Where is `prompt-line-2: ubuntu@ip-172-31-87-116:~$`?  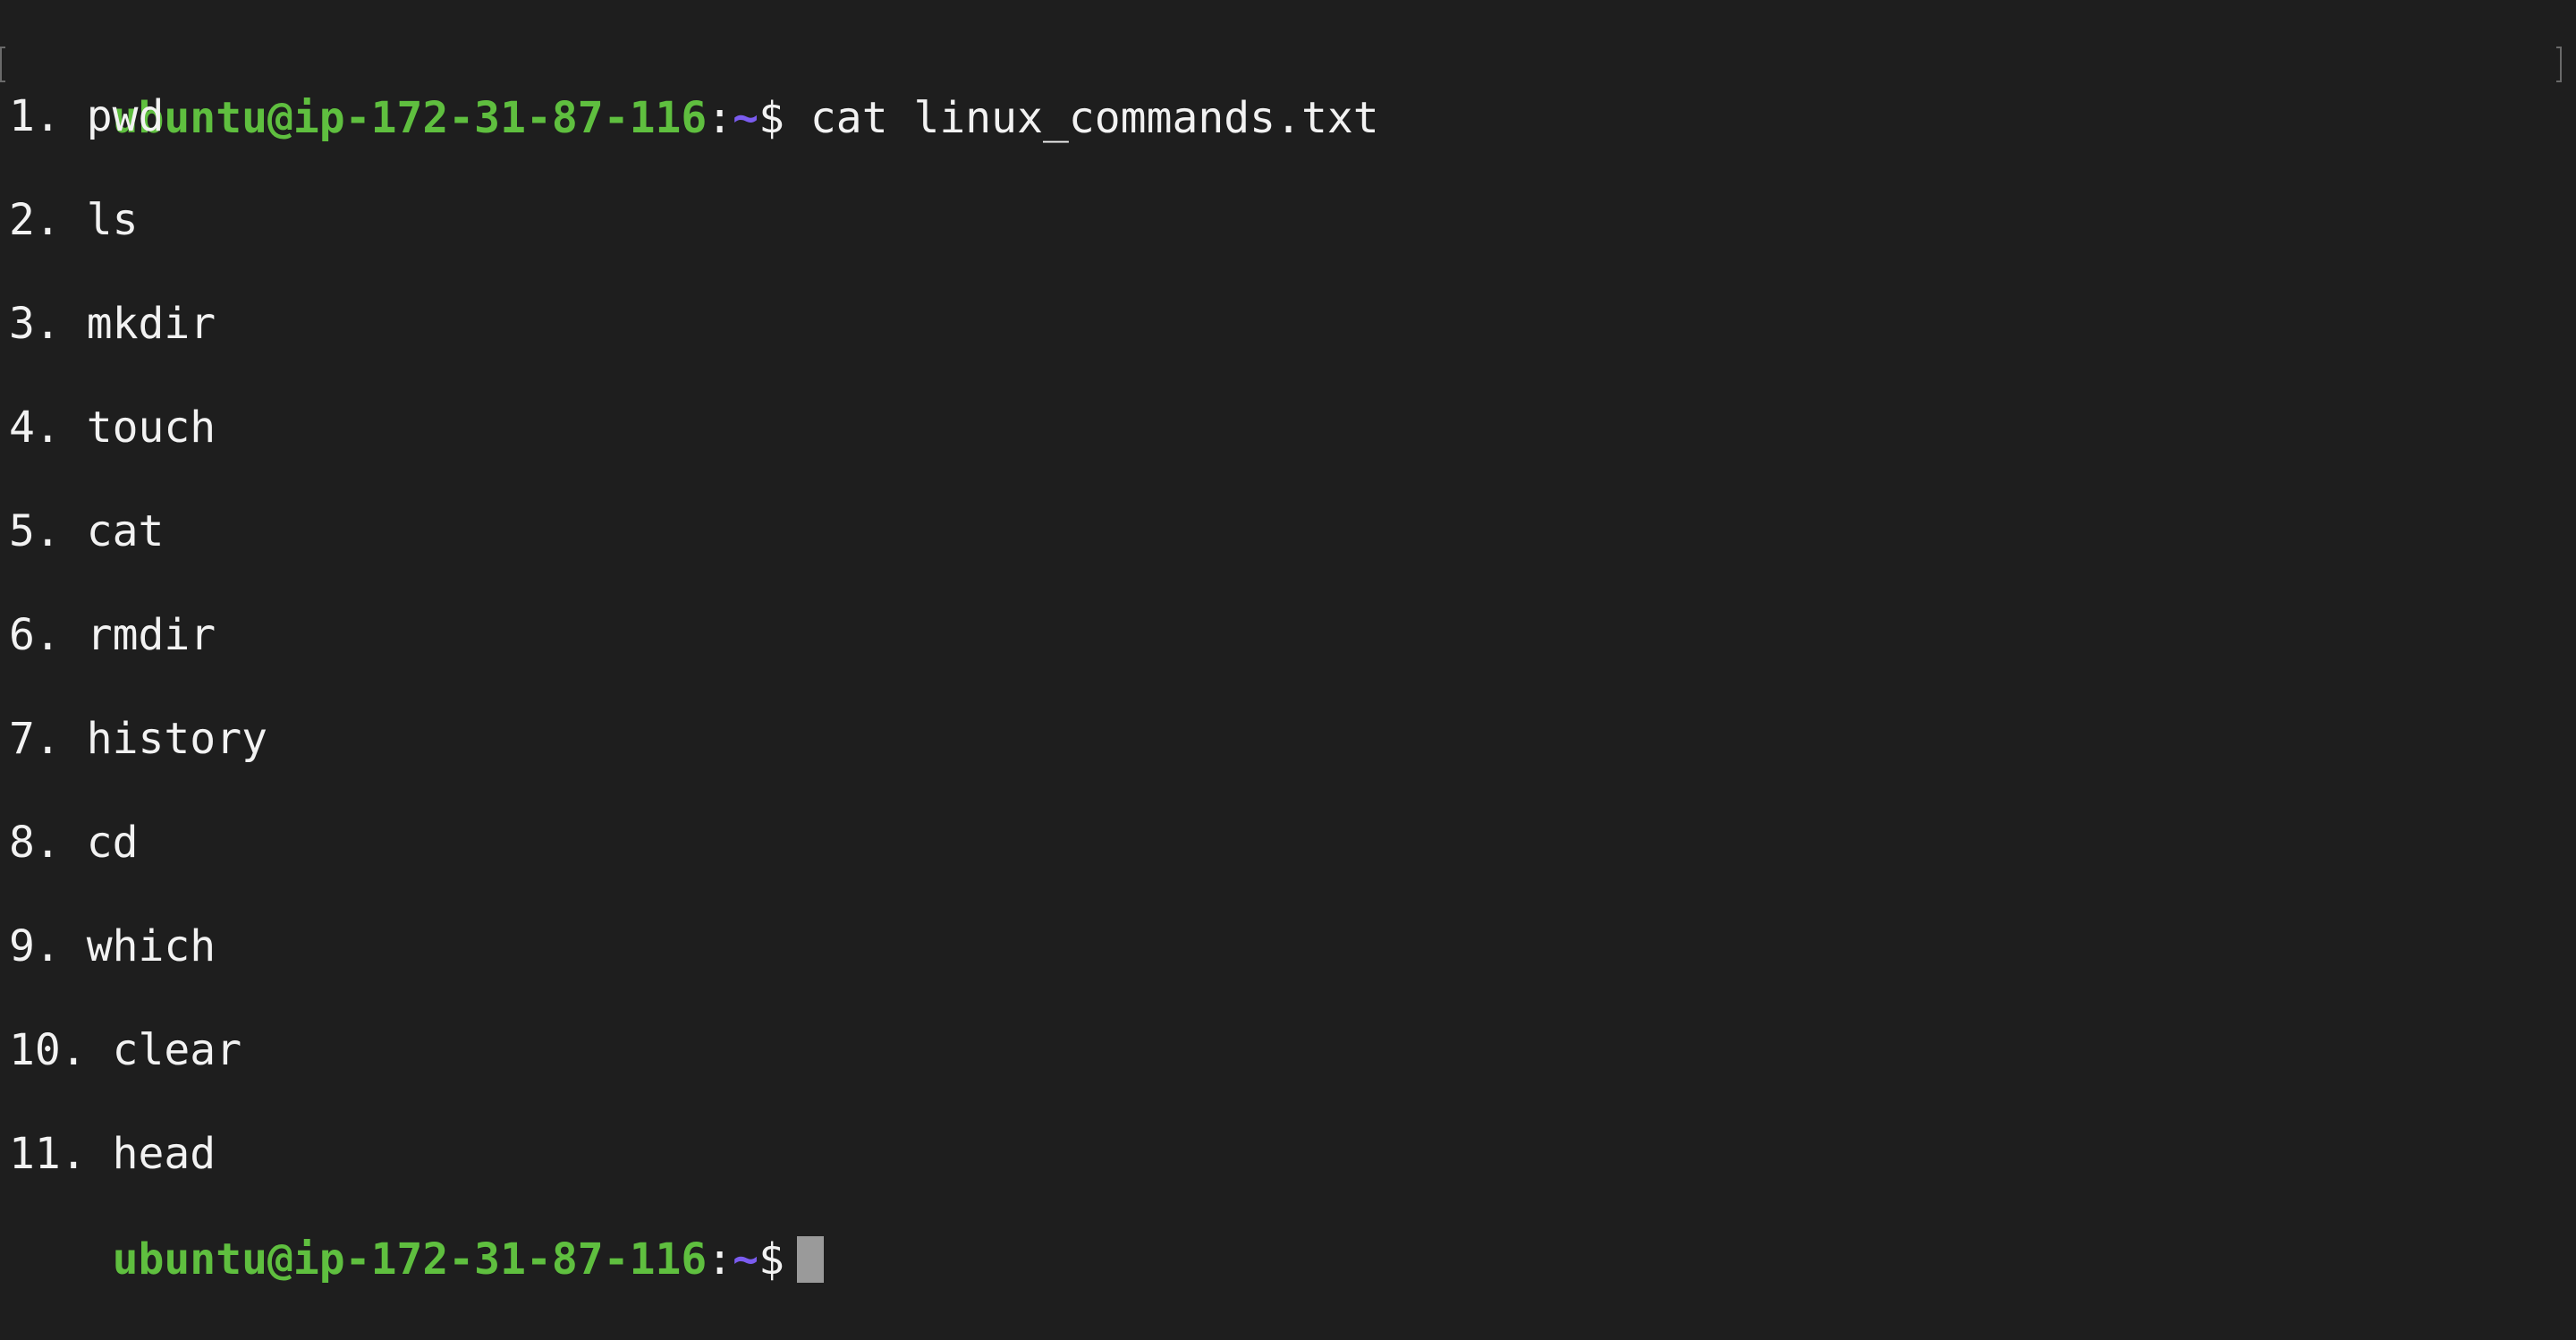 prompt-line-2: ubuntu@ip-172-31-87-116:~$ is located at coordinates (416, 1232).